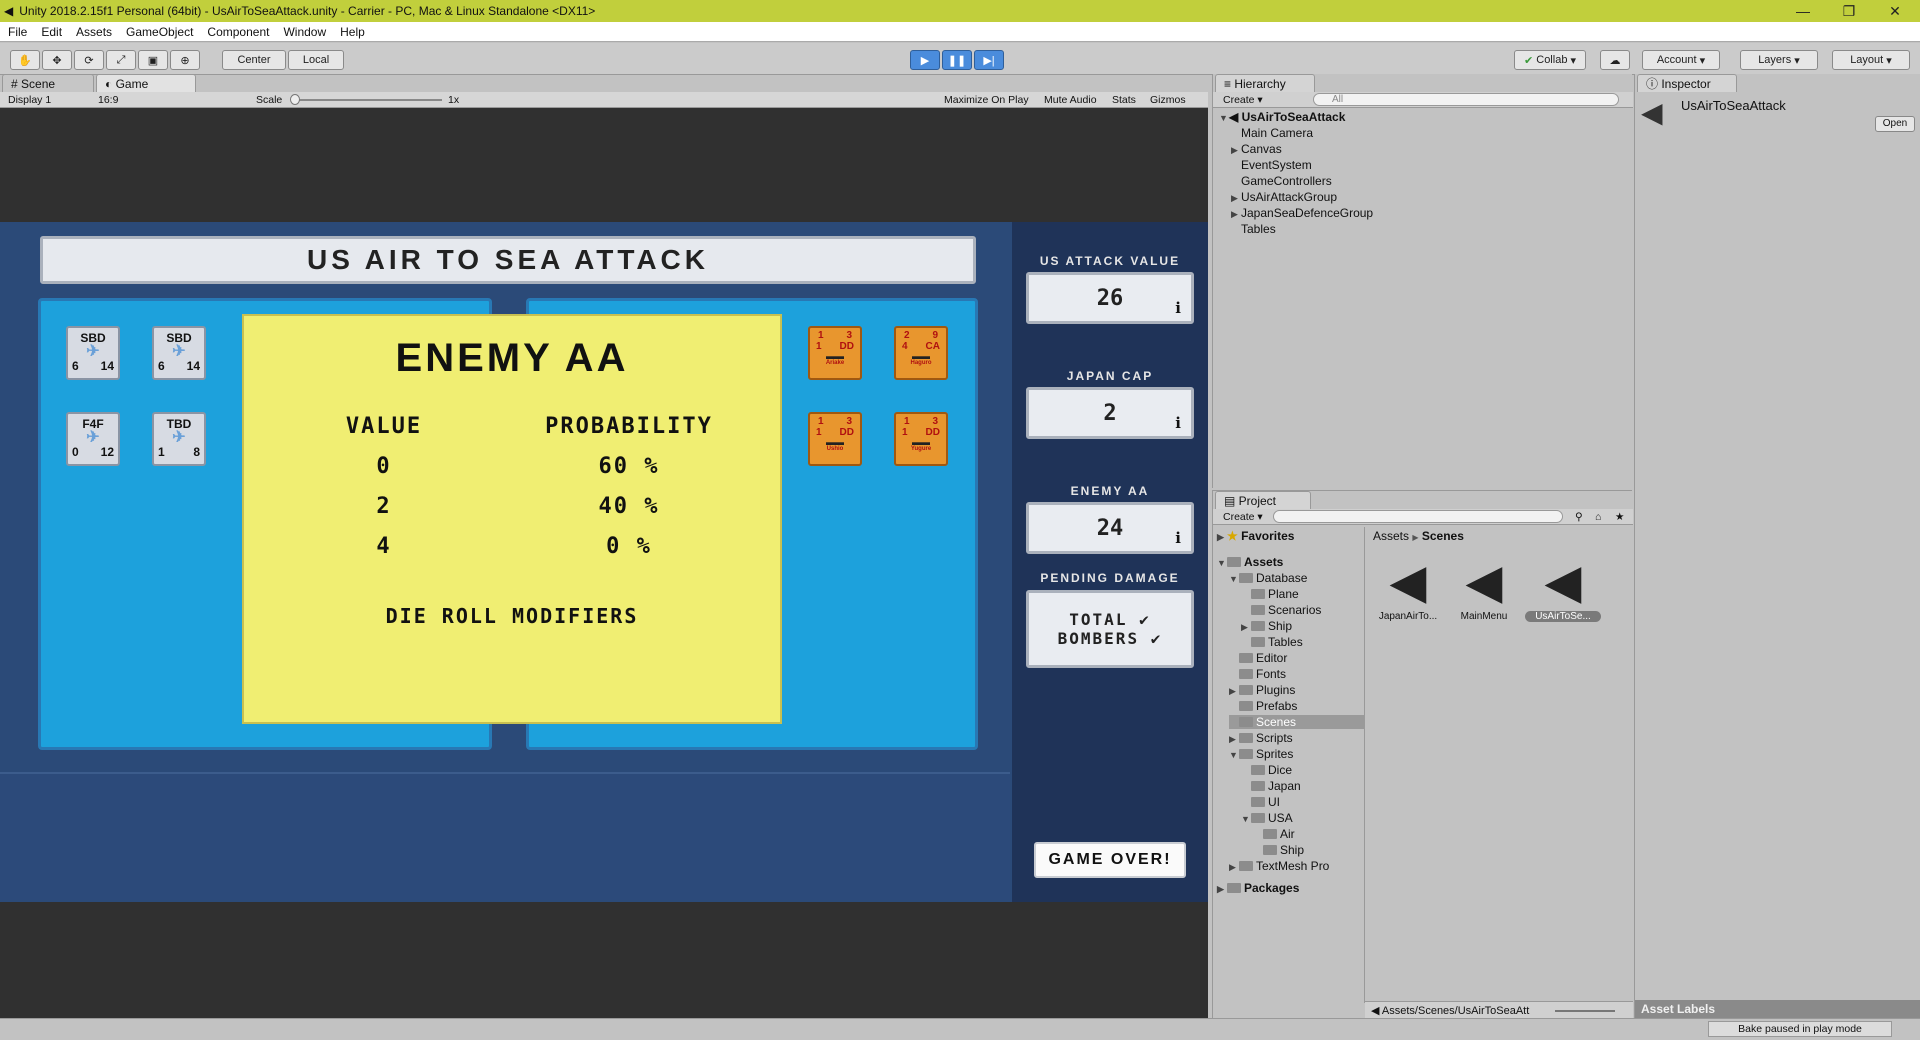  Describe the element at coordinates (1284, 197) in the screenshot. I see `hierarchy-item: ▶ UsAirAttackGroup` at that location.